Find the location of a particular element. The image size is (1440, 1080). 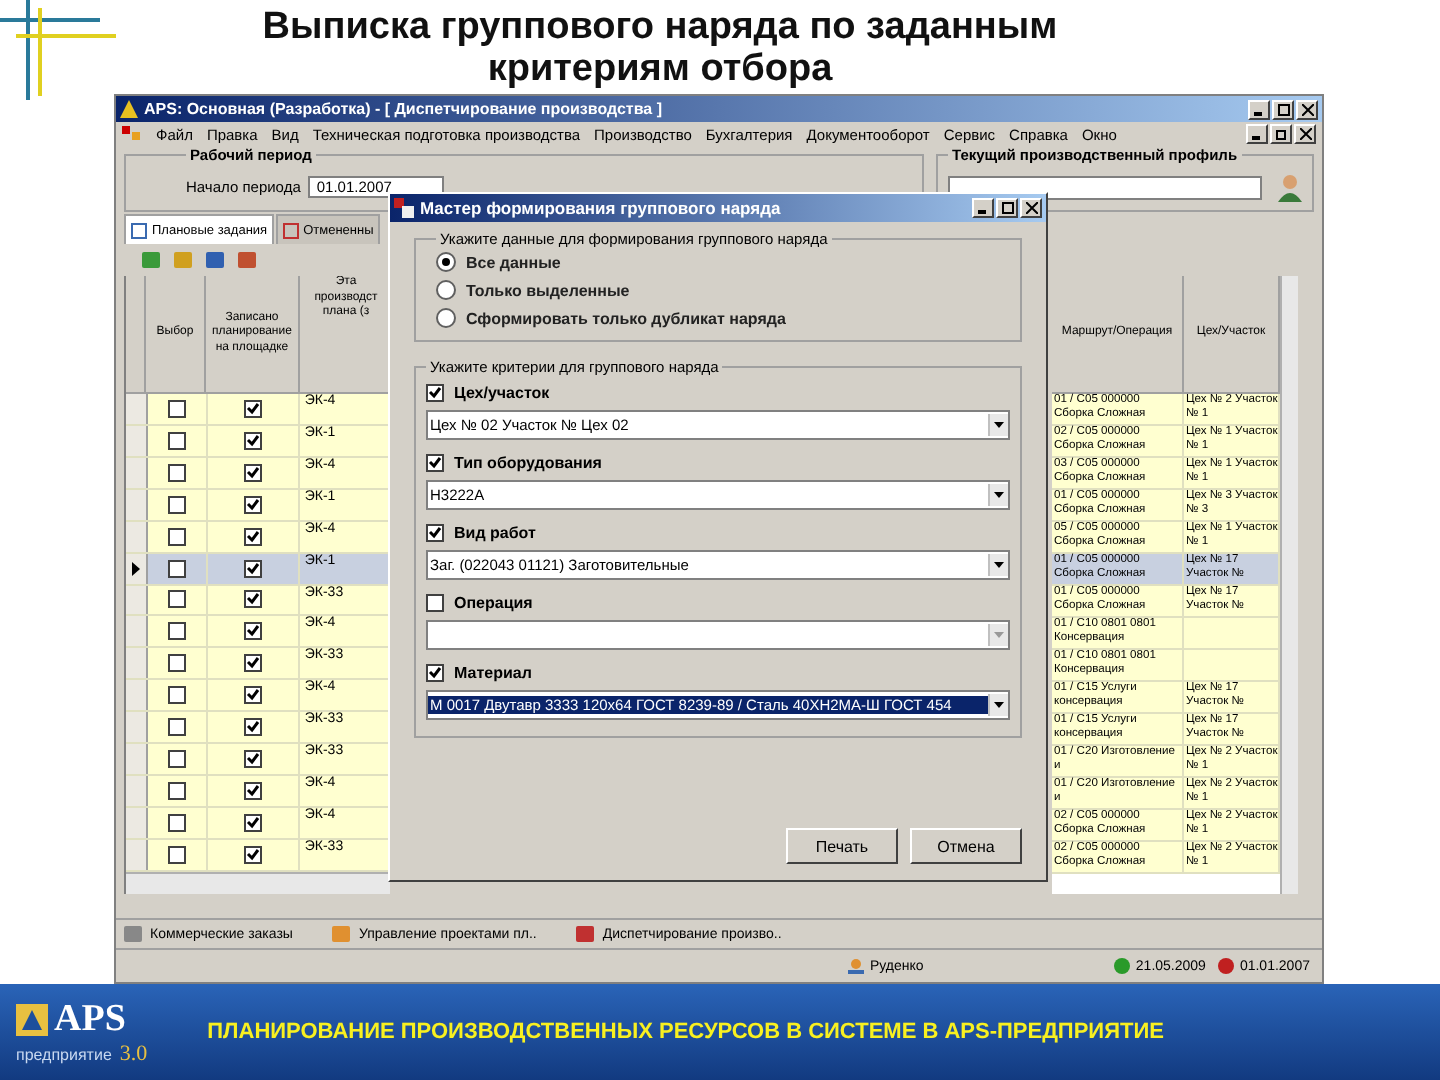

checkbox-label: Цех/участок is located at coordinates (502, 393).